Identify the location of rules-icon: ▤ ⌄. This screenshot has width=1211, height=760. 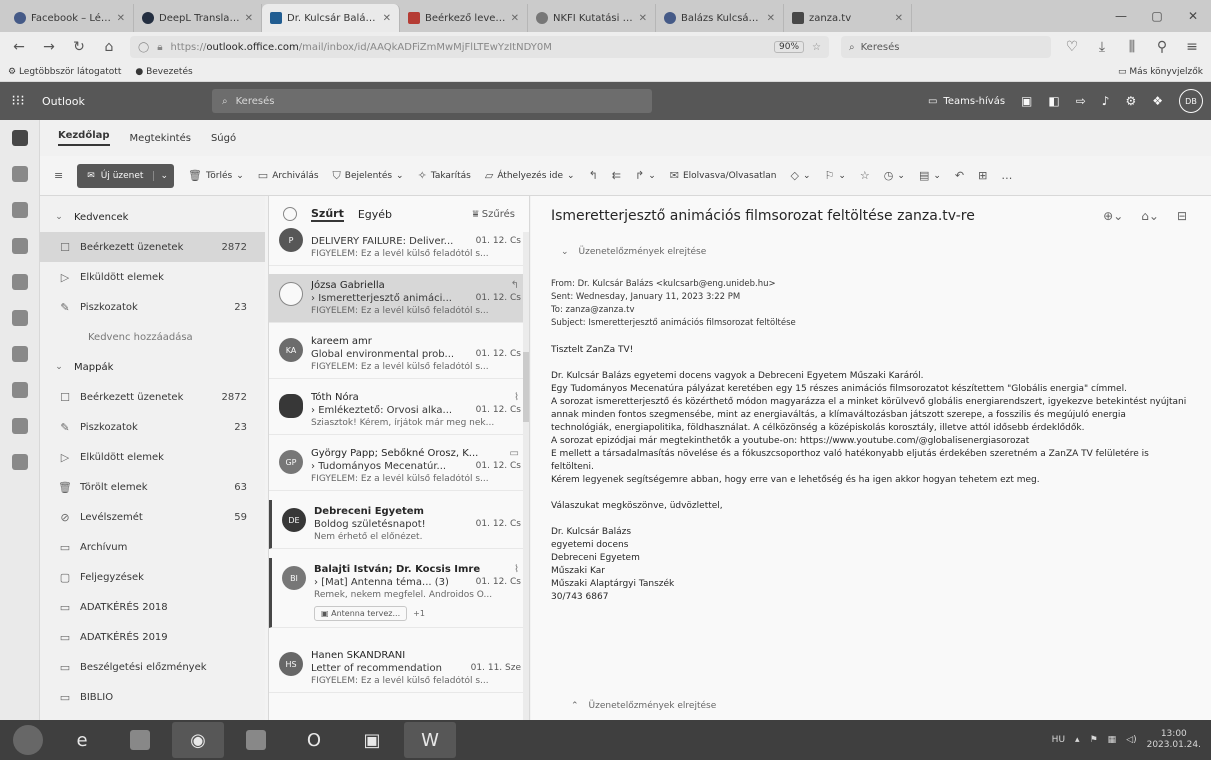
(930, 175).